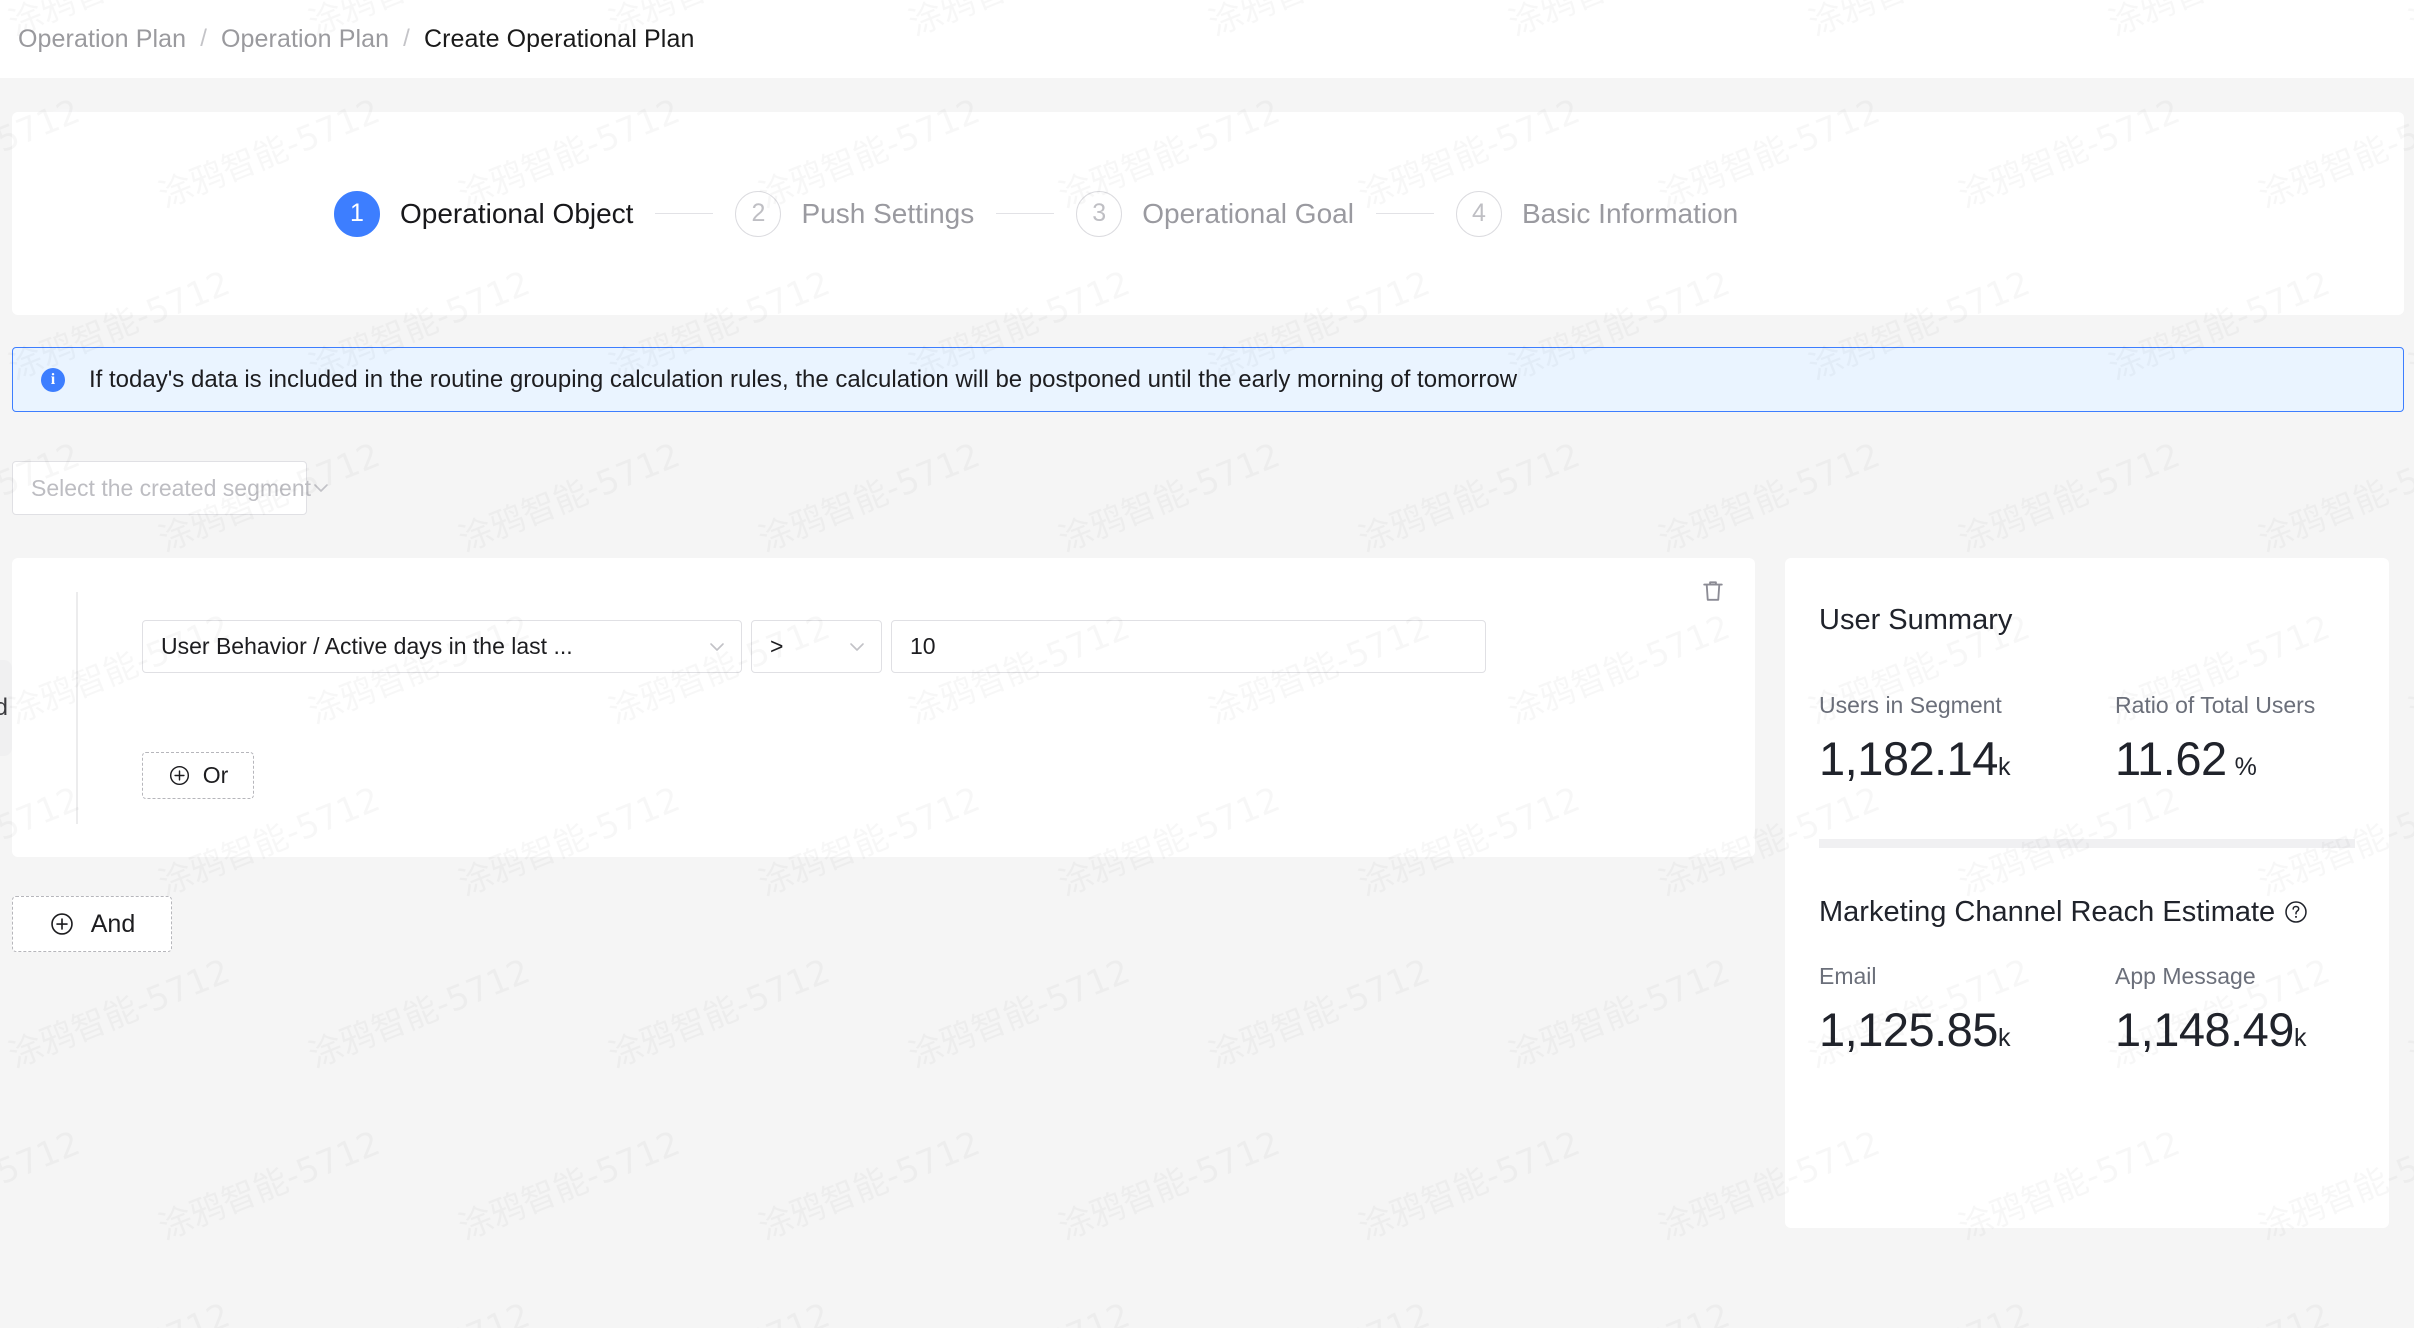 This screenshot has width=2414, height=1328. I want to click on trash-icon, so click(1713, 593).